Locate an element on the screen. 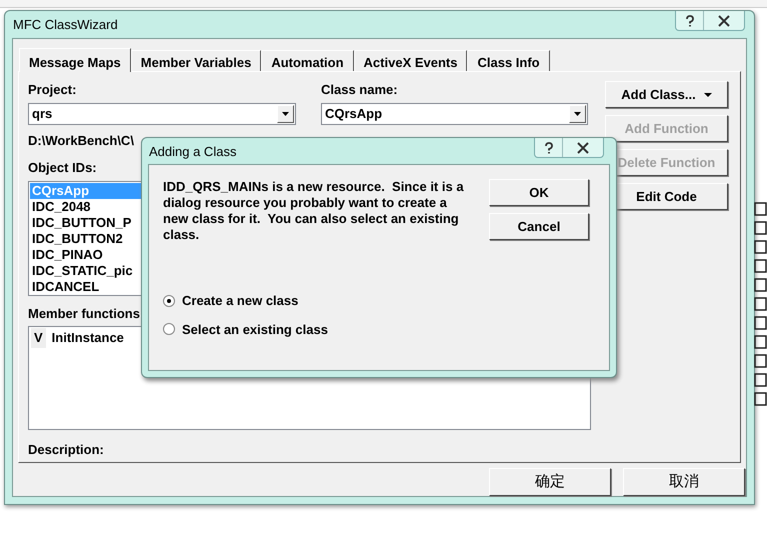 The height and width of the screenshot is (542, 767). class-name-label: Class name: is located at coordinates (360, 90).